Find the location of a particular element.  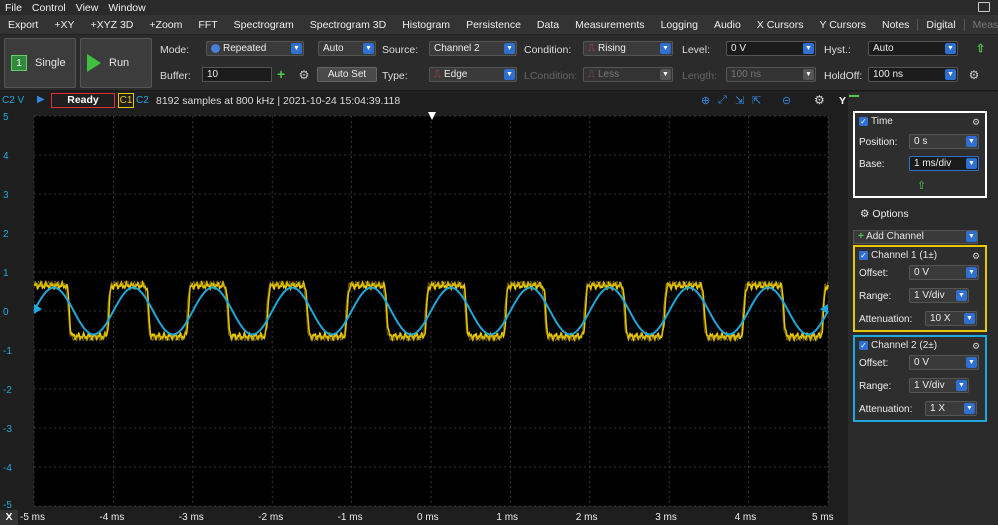

toolbar-digital: Digital is located at coordinates (941, 24).